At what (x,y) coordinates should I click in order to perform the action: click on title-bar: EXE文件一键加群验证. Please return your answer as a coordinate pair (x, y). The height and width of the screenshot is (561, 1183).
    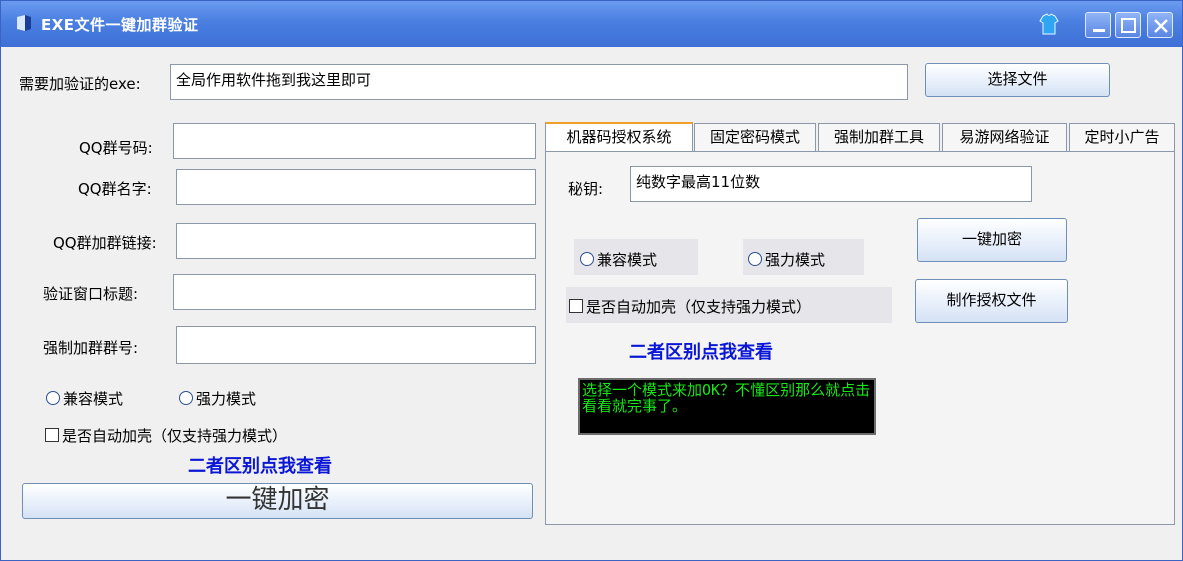
    Looking at the image, I should click on (591, 24).